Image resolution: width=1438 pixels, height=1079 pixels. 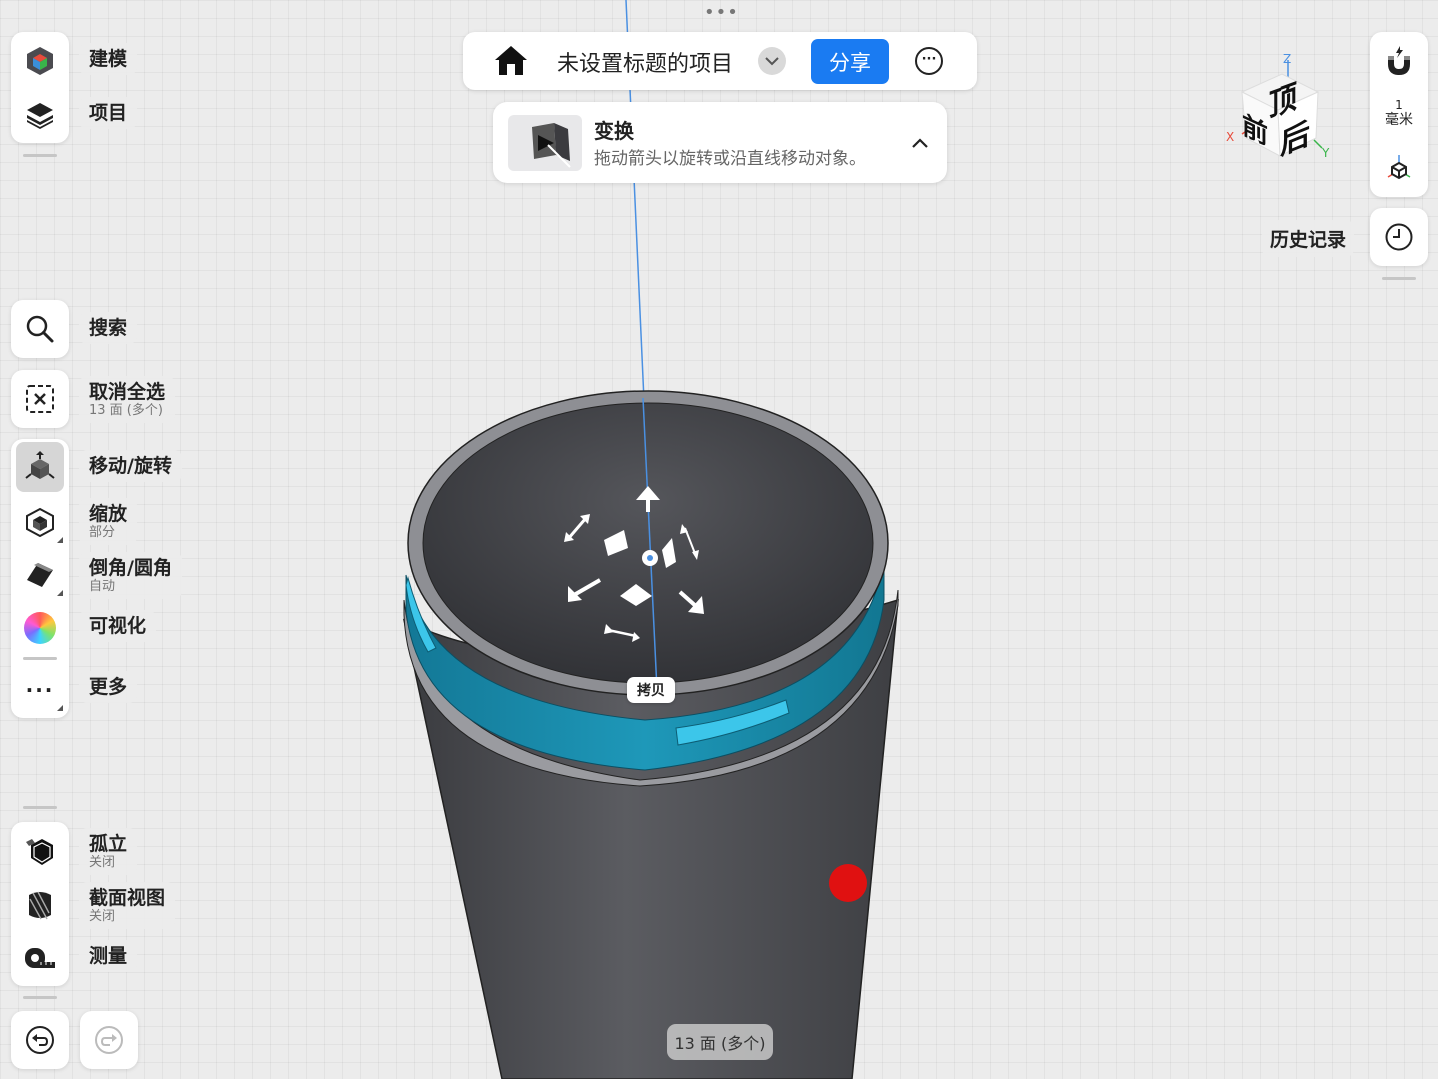 What do you see at coordinates (645, 62) in the screenshot?
I see `project-title: 未设置标题的项目` at bounding box center [645, 62].